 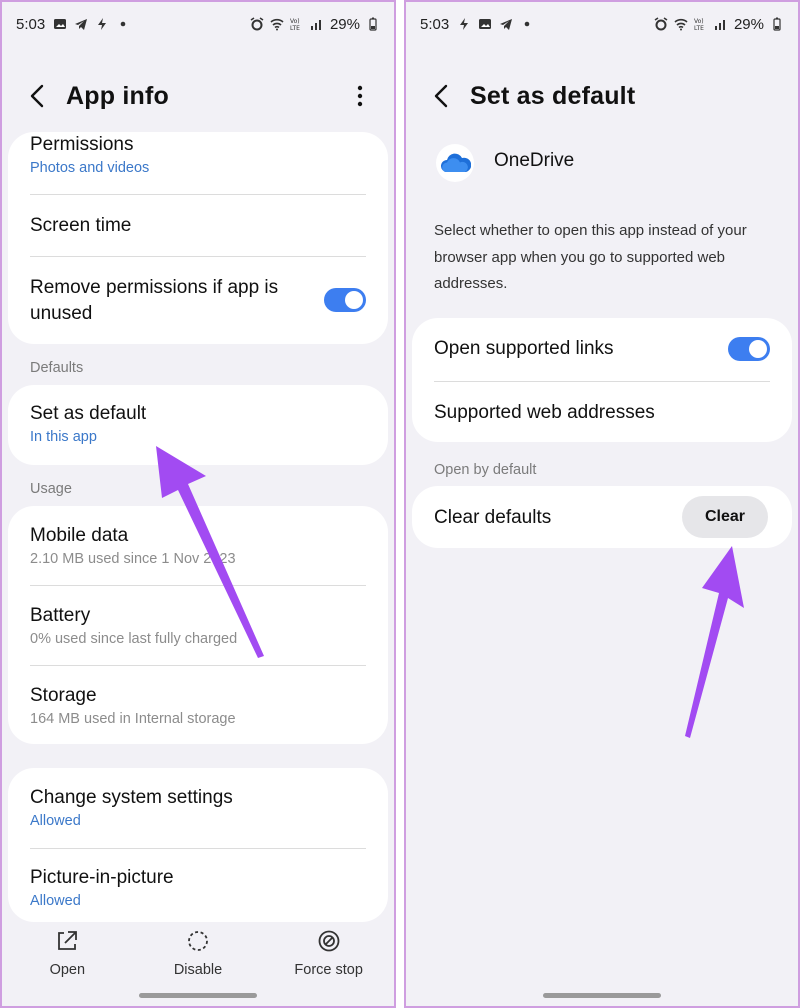 I want to click on clear-defaults-item: Clear defaults, so click(x=542, y=518).